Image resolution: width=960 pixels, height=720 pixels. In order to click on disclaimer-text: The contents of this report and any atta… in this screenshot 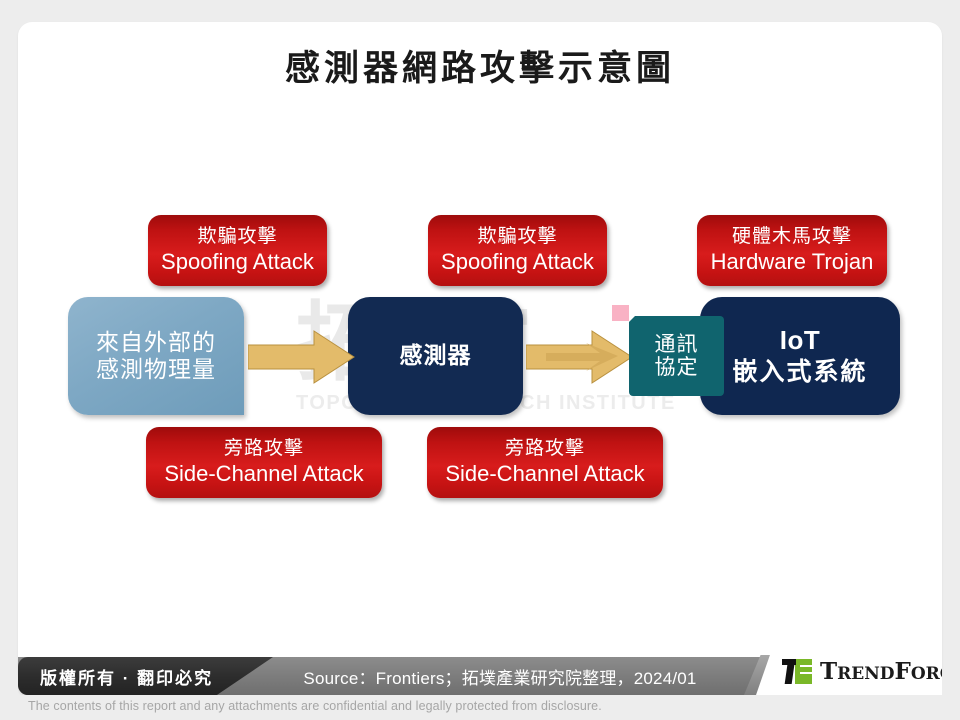, I will do `click(315, 706)`.